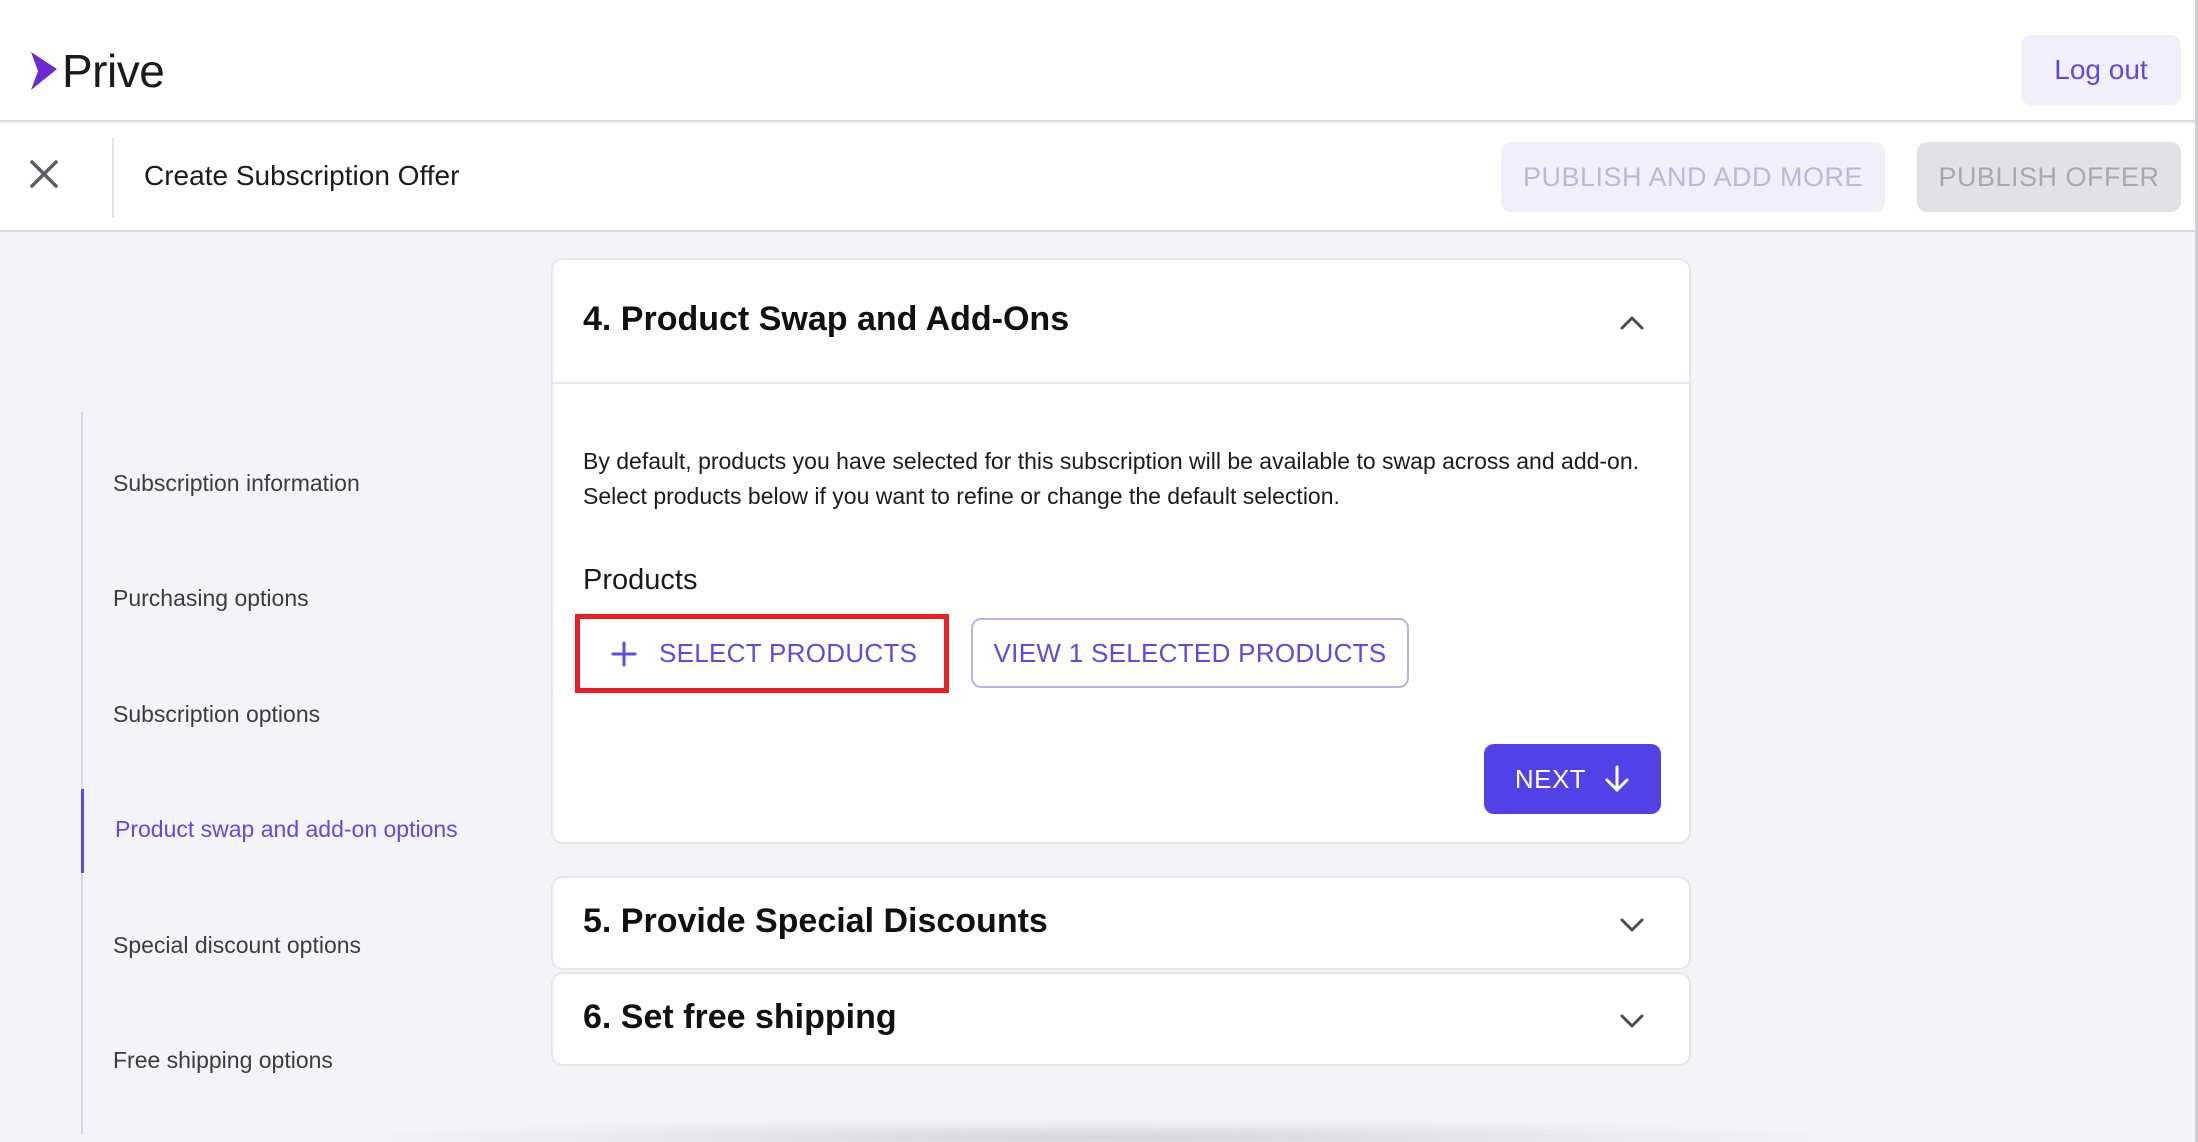  I want to click on collapse-toggle, so click(1632, 323).